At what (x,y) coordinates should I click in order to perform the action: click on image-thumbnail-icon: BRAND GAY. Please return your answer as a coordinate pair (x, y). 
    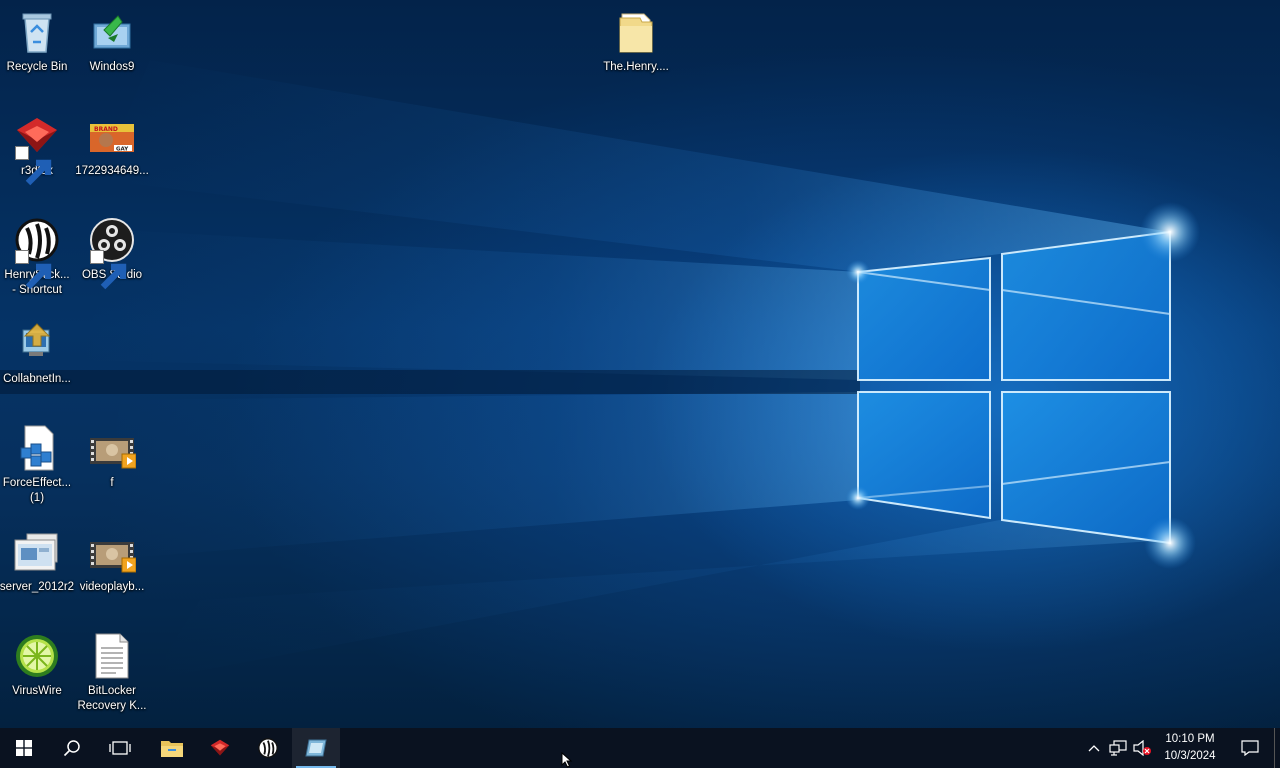
    Looking at the image, I should click on (112, 136).